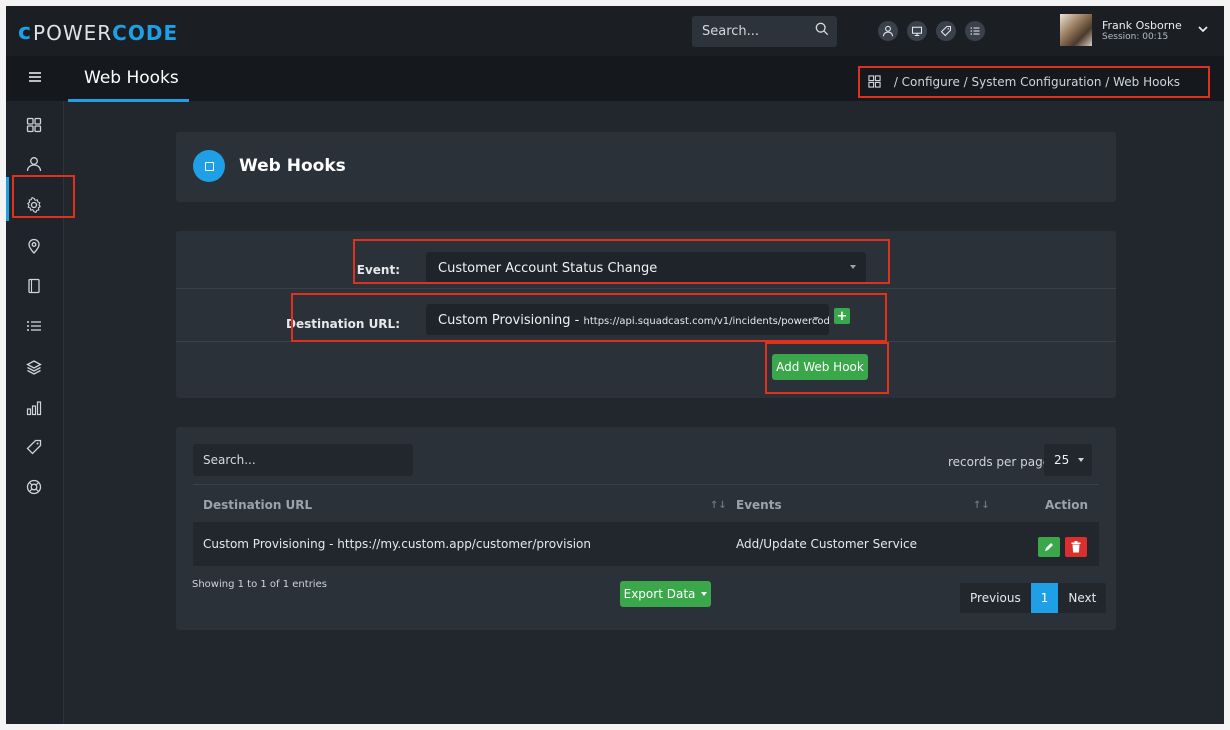 This screenshot has width=1230, height=730. I want to click on powercode-logo: c POWER CODE, so click(98, 32).